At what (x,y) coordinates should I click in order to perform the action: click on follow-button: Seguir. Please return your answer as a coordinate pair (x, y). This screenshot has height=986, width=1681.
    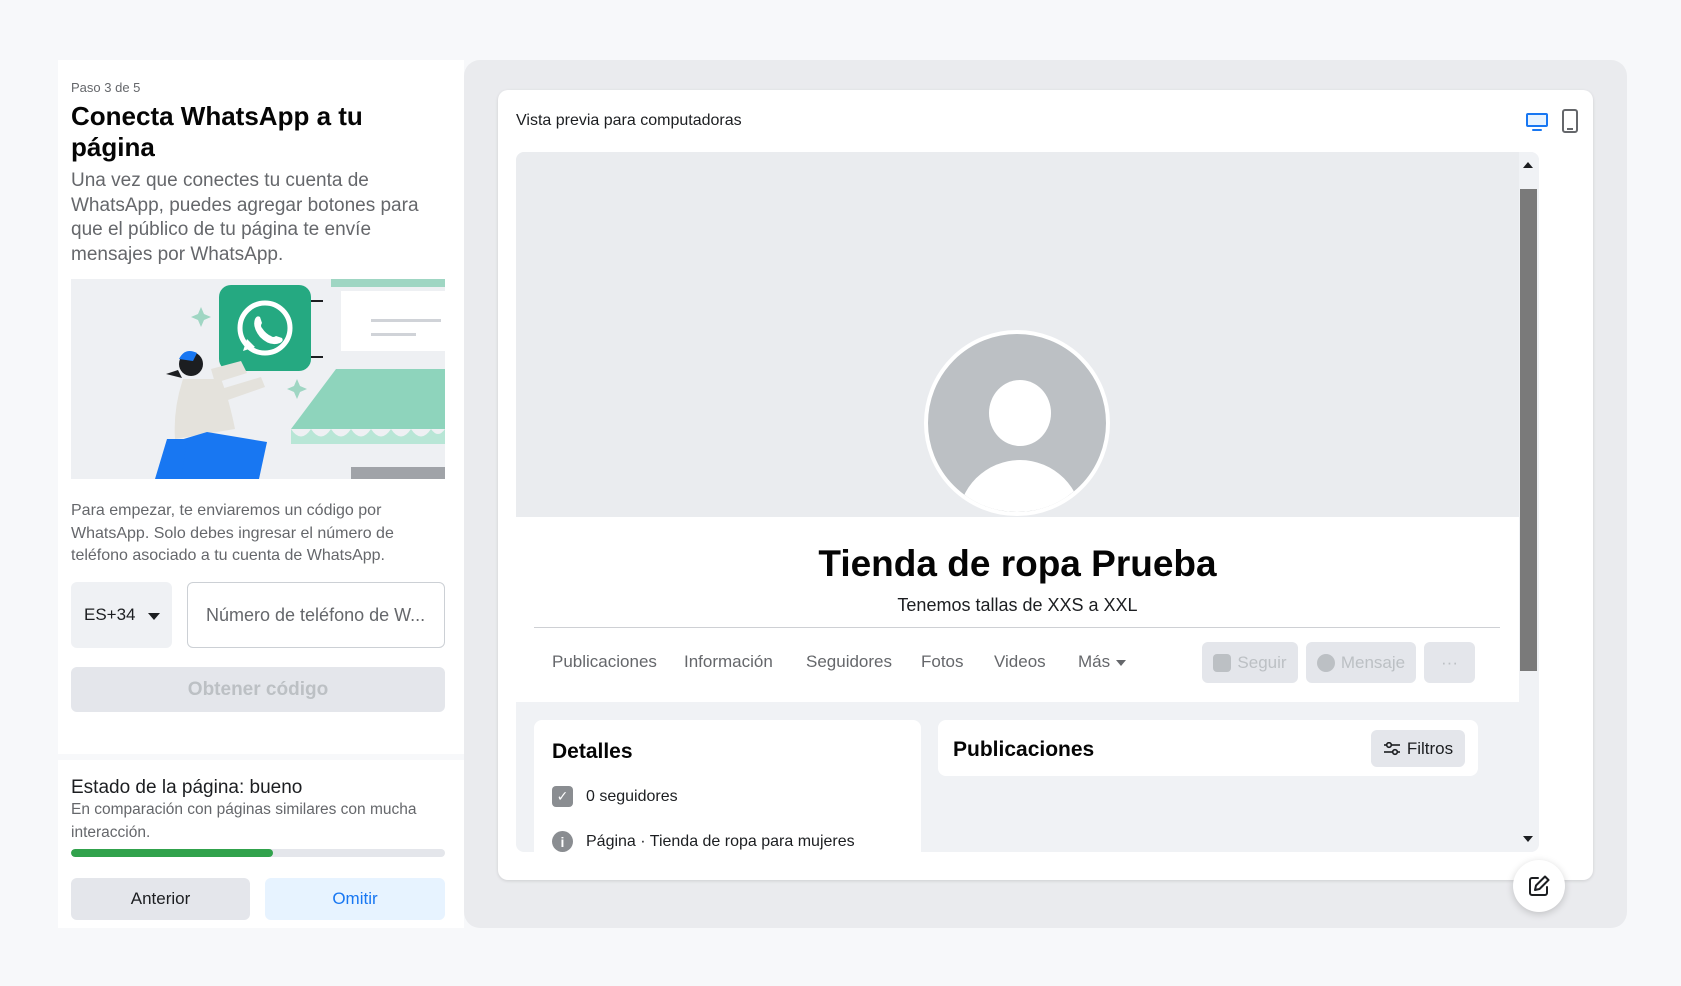
    Looking at the image, I should click on (1250, 662).